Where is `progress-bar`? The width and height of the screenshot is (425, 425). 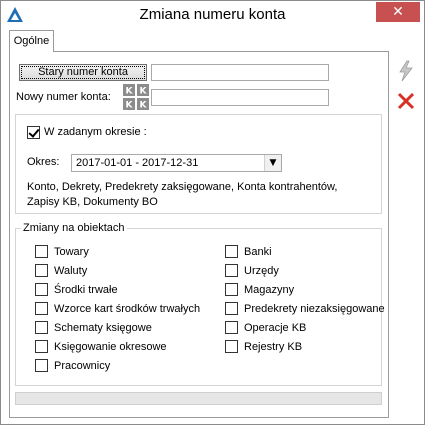 progress-bar is located at coordinates (198, 398).